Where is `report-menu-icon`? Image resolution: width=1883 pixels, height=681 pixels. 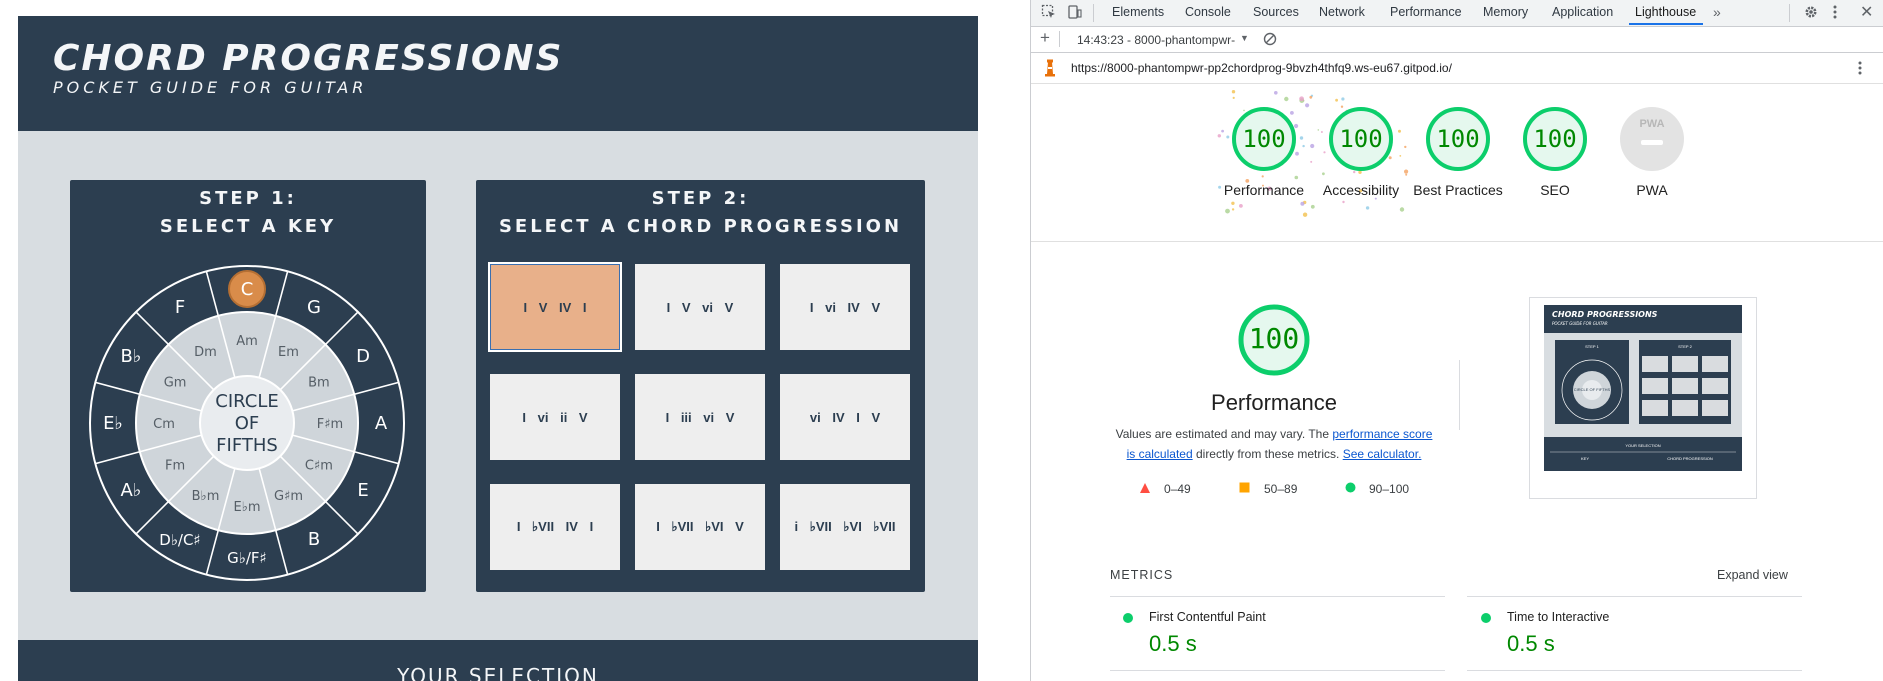 report-menu-icon is located at coordinates (1860, 69).